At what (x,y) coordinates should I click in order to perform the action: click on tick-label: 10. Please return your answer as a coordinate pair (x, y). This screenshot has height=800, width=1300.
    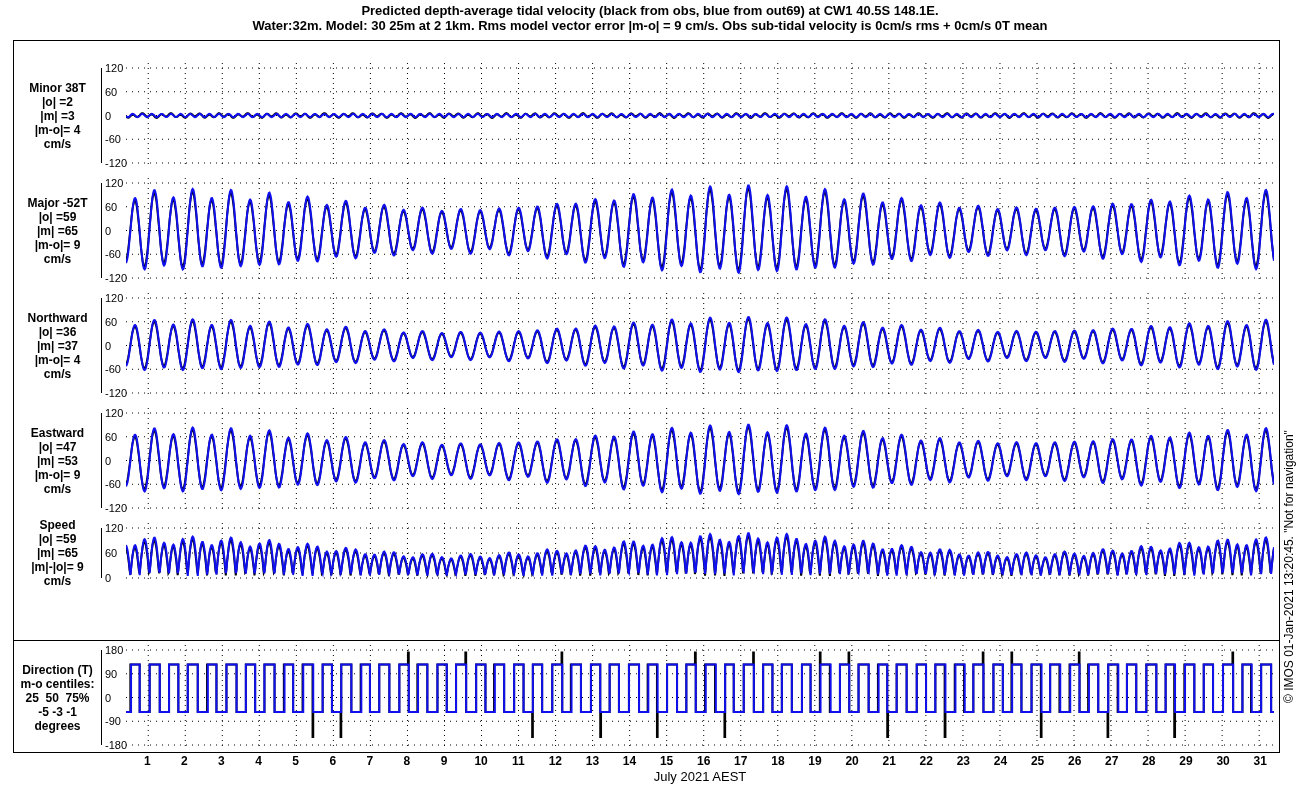
    Looking at the image, I should click on (481, 761).